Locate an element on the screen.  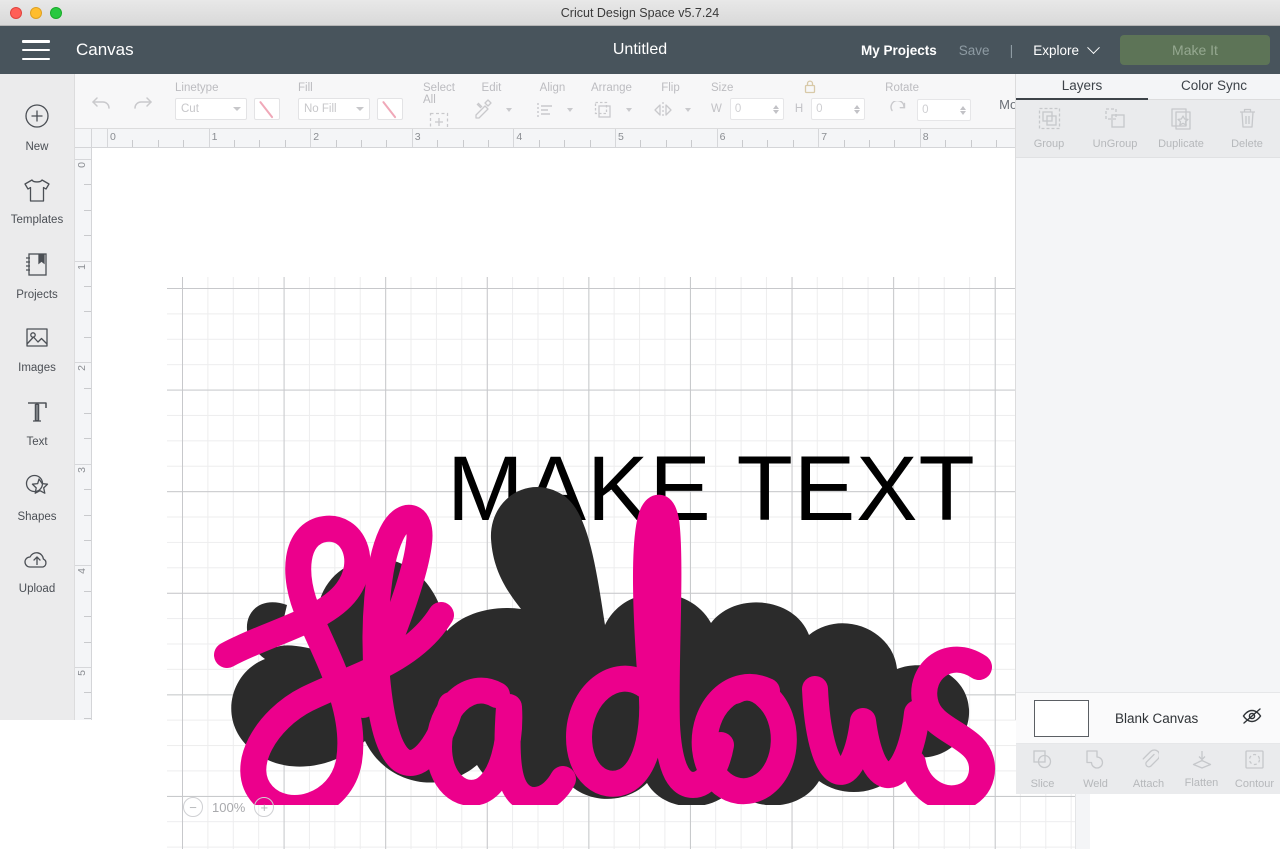
sidebar-item-templates: Templates is located at coordinates (37, 201).